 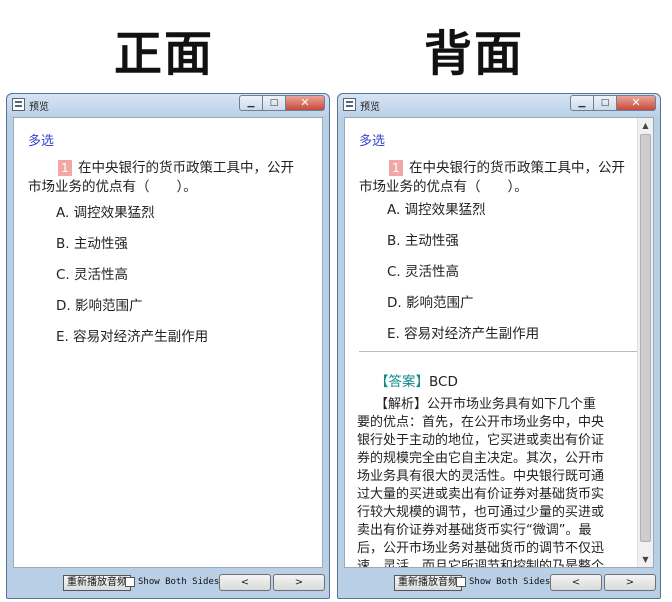 What do you see at coordinates (474, 54) in the screenshot?
I see `back-heading: 背面` at bounding box center [474, 54].